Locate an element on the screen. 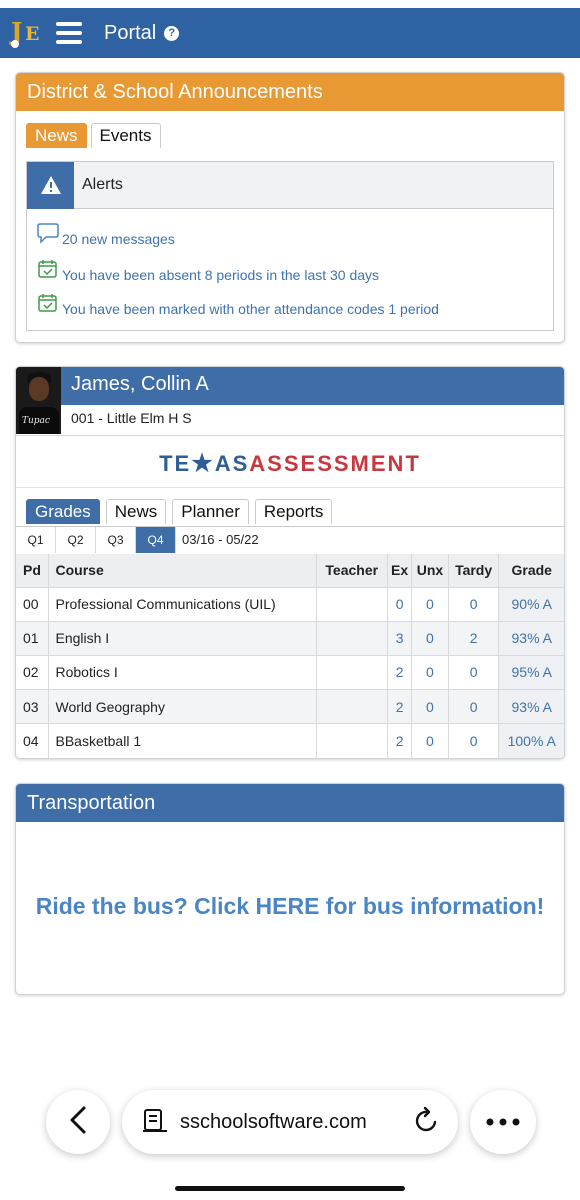 This screenshot has width=580, height=1200. cell-course: BBasketball 1 is located at coordinates (182, 740).